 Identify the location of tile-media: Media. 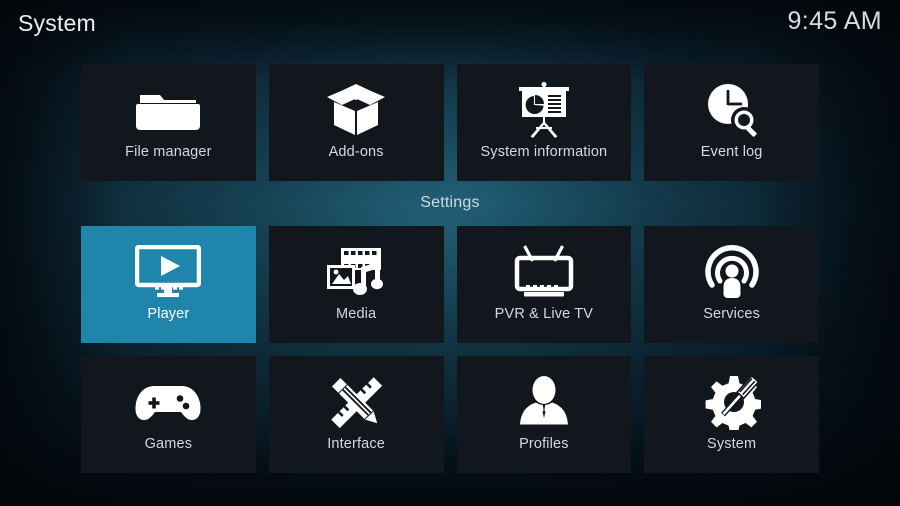
(356, 284).